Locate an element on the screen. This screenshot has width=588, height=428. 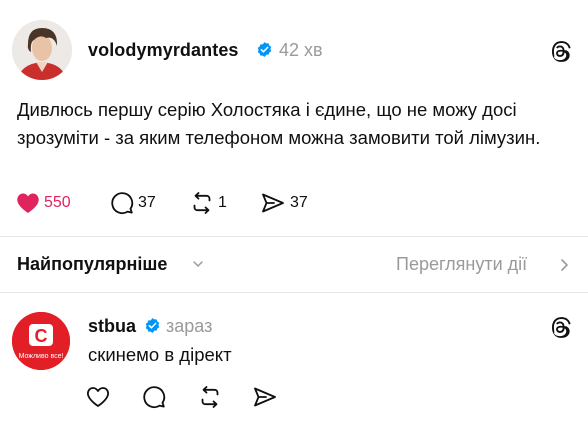
stb-logo: С Можливо все! is located at coordinates (41, 341).